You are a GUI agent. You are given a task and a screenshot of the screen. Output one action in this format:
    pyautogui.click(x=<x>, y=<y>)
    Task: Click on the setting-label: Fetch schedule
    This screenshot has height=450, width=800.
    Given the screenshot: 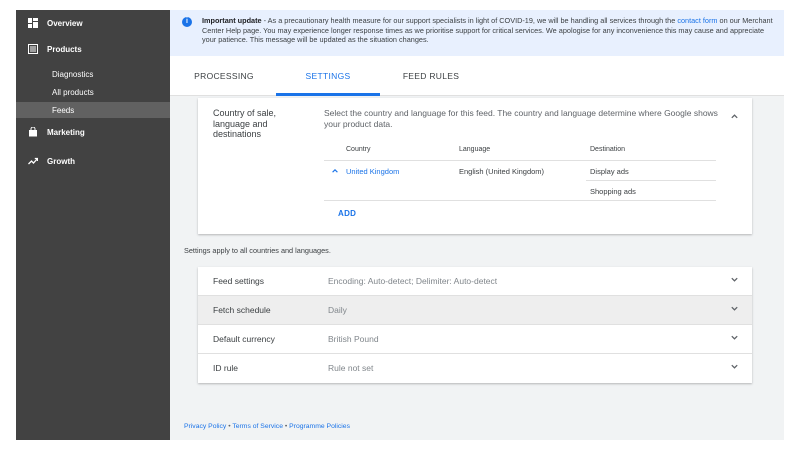 What is the action you would take?
    pyautogui.click(x=242, y=310)
    